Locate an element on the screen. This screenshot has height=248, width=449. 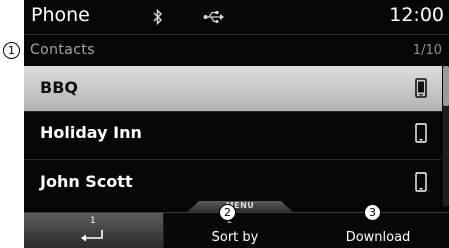
bluetooth-icon is located at coordinates (157, 17).